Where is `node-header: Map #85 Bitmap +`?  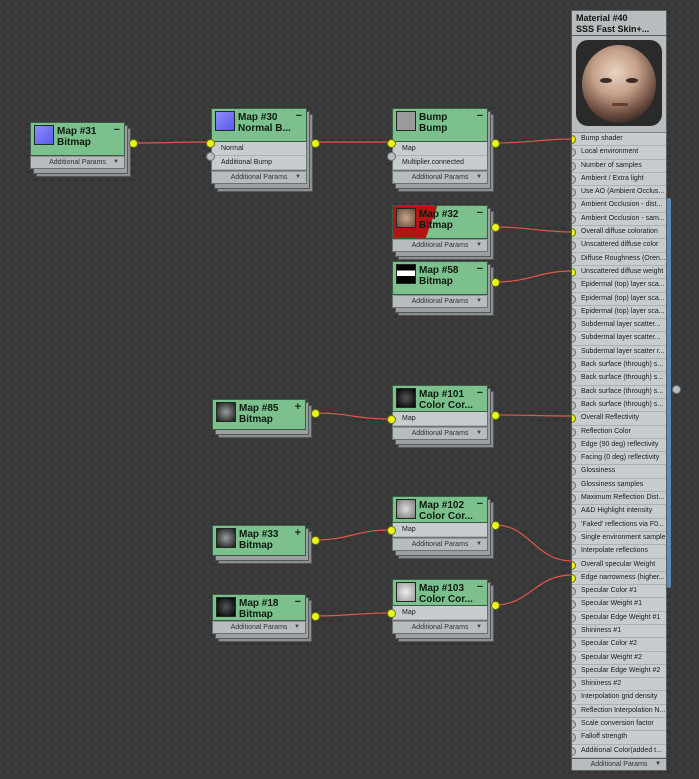
node-header: Map #85 Bitmap + is located at coordinates (259, 414).